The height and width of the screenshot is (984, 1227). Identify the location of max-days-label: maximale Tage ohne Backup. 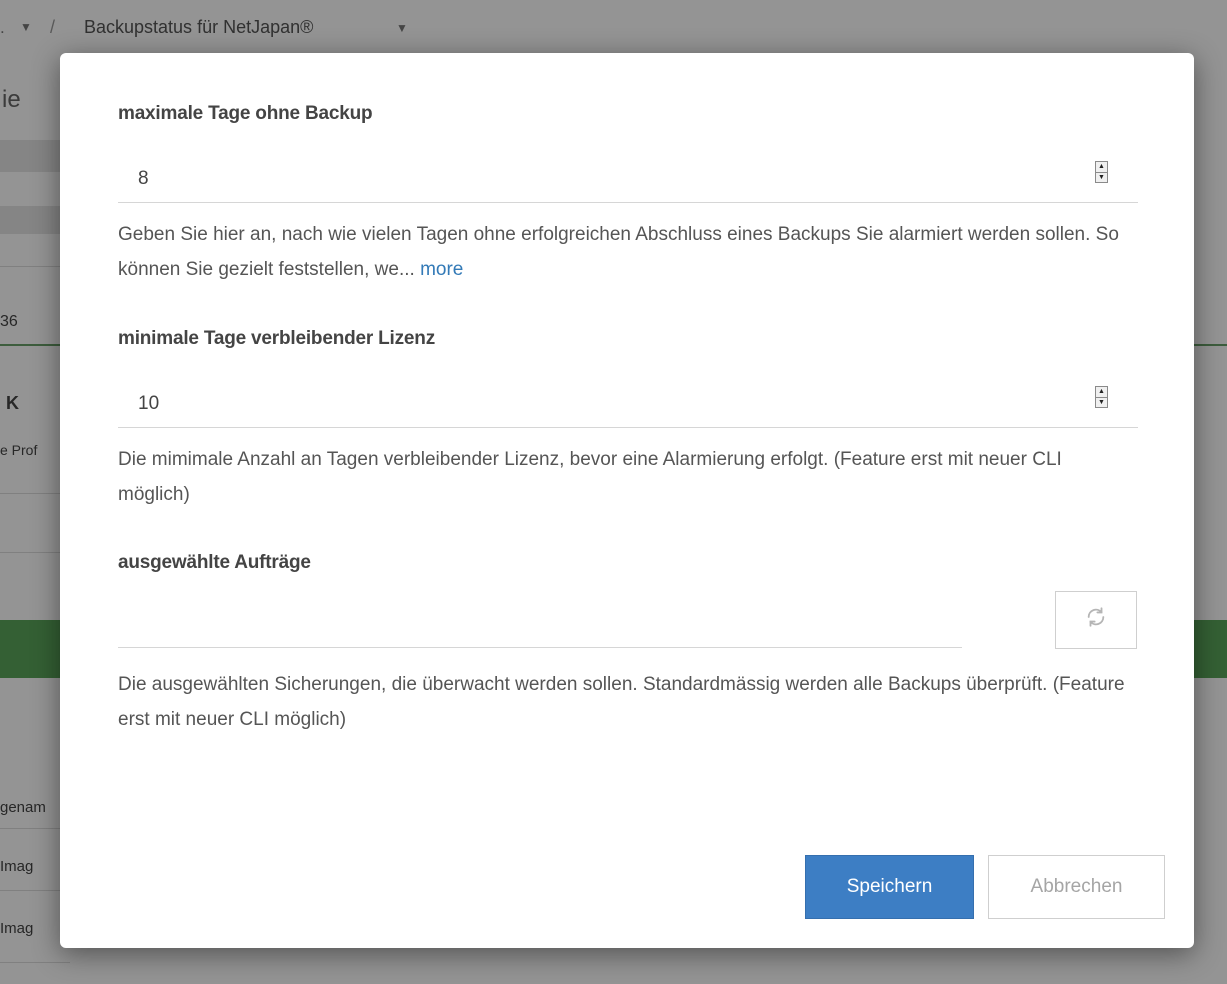
(245, 113).